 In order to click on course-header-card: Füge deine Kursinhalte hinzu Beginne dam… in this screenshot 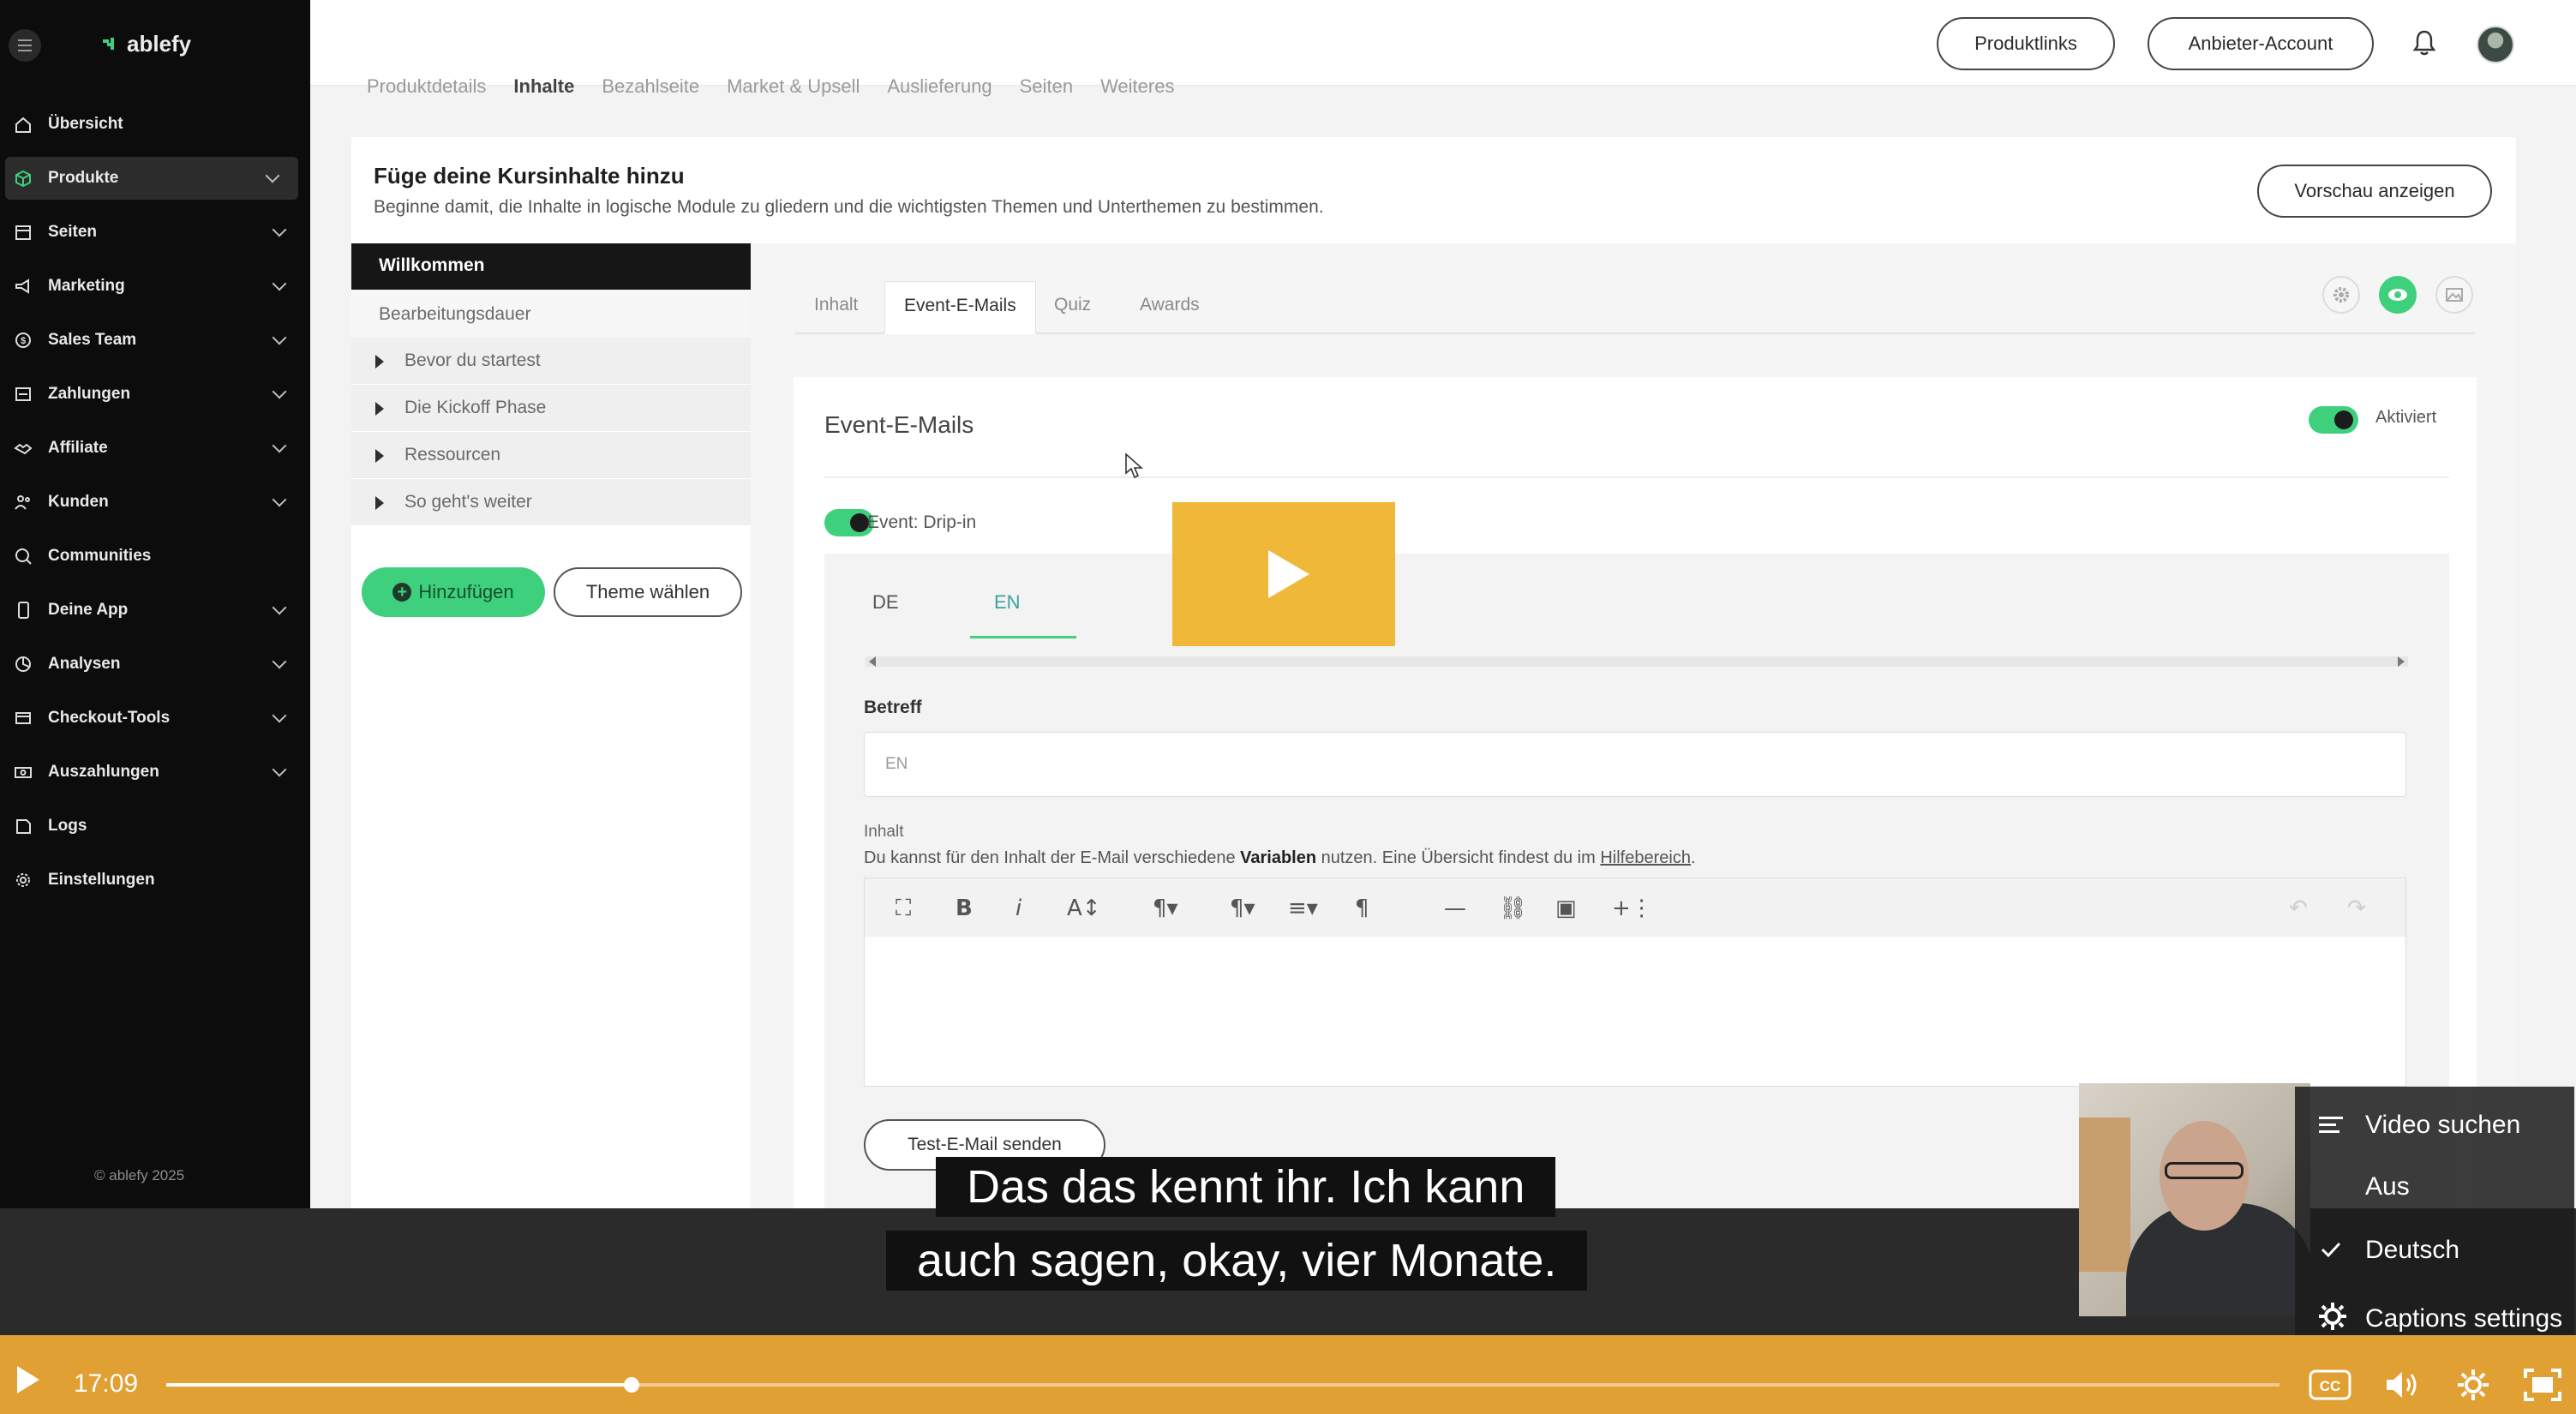, I will do `click(1433, 190)`.